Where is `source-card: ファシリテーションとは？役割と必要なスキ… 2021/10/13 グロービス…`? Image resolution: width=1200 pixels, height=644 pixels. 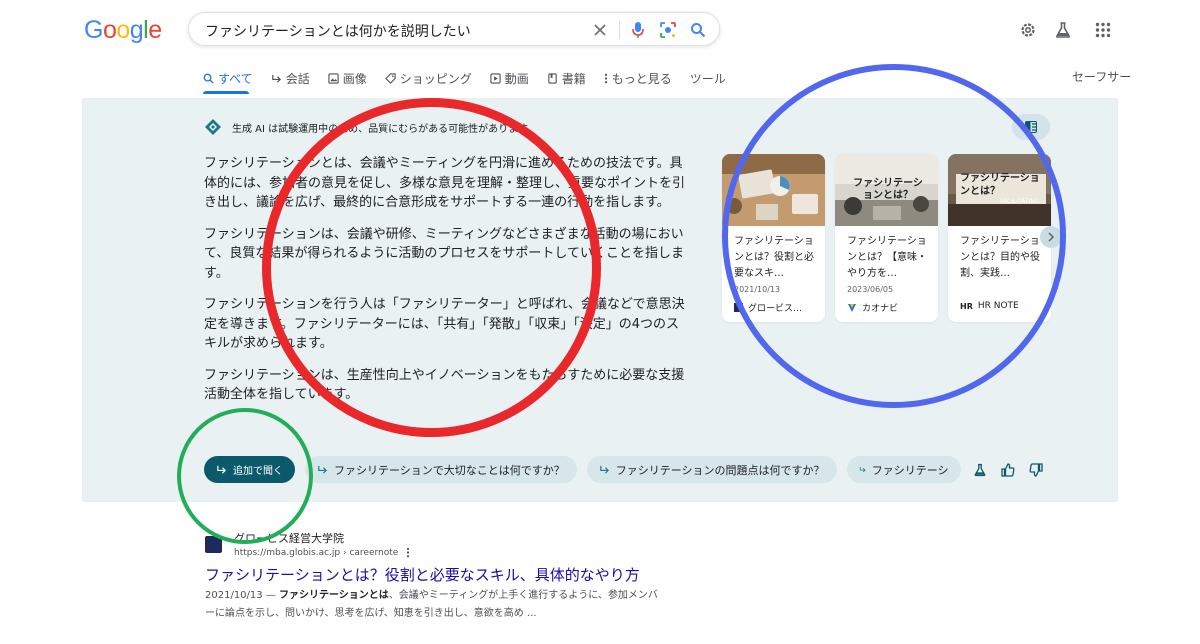 source-card: ファシリテーションとは？役割と必要なスキ… 2021/10/13 グロービス… is located at coordinates (773, 238).